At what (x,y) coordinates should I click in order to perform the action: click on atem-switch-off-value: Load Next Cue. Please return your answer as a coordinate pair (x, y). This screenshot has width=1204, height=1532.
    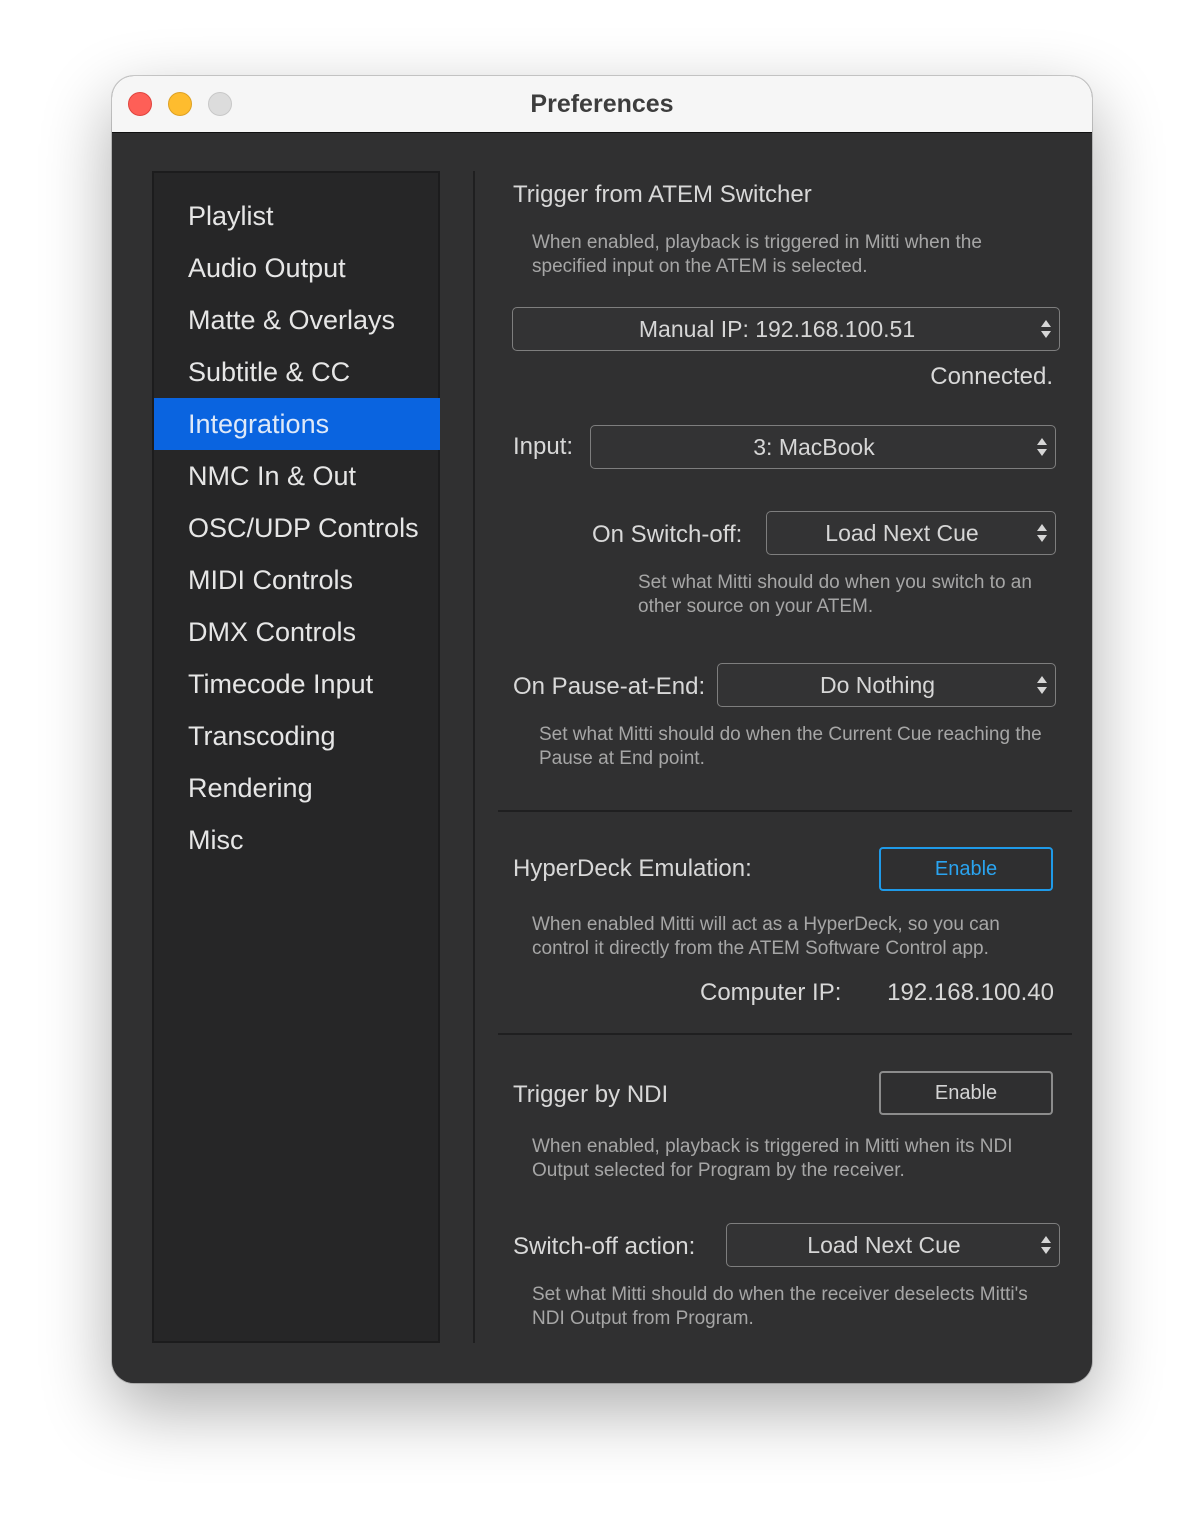
    Looking at the image, I should click on (902, 533).